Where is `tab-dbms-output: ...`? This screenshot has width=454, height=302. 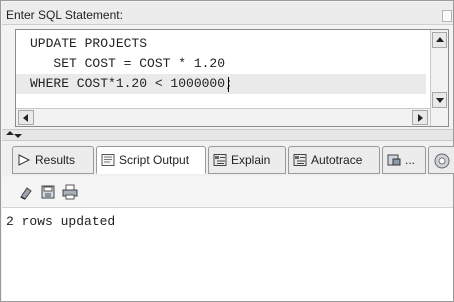 tab-dbms-output: ... is located at coordinates (404, 160).